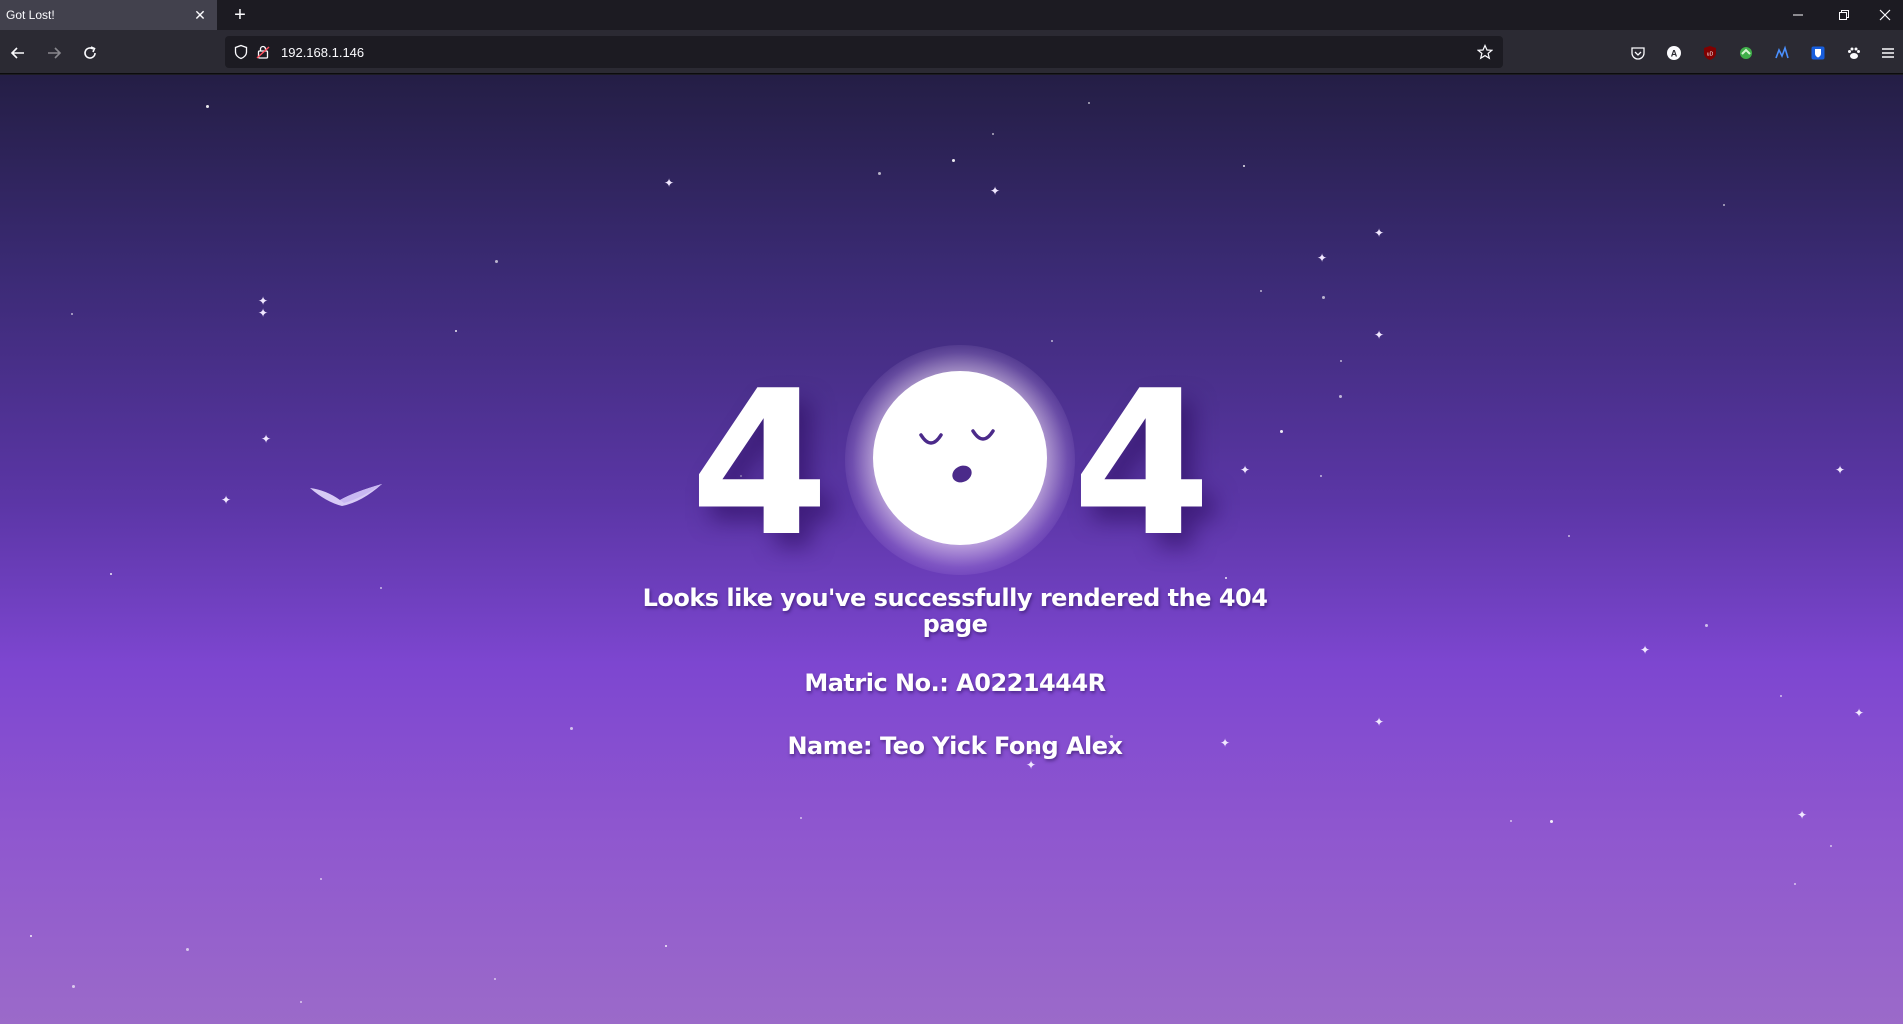  I want to click on address-bar: 192.168.1.146, so click(864, 52).